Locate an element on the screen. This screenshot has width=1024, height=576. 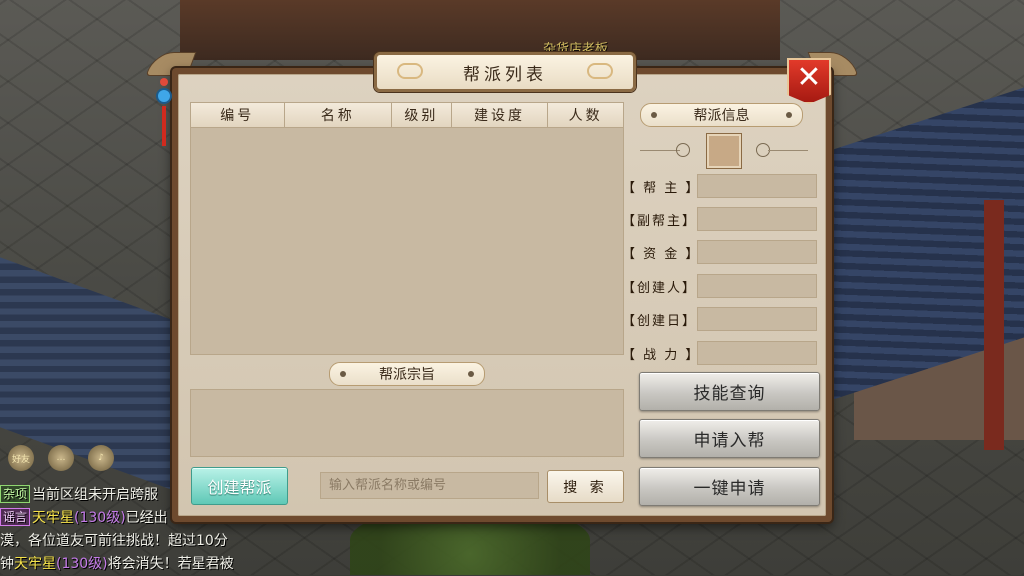
skill-query-button: 技能查询 is located at coordinates (729, 391).